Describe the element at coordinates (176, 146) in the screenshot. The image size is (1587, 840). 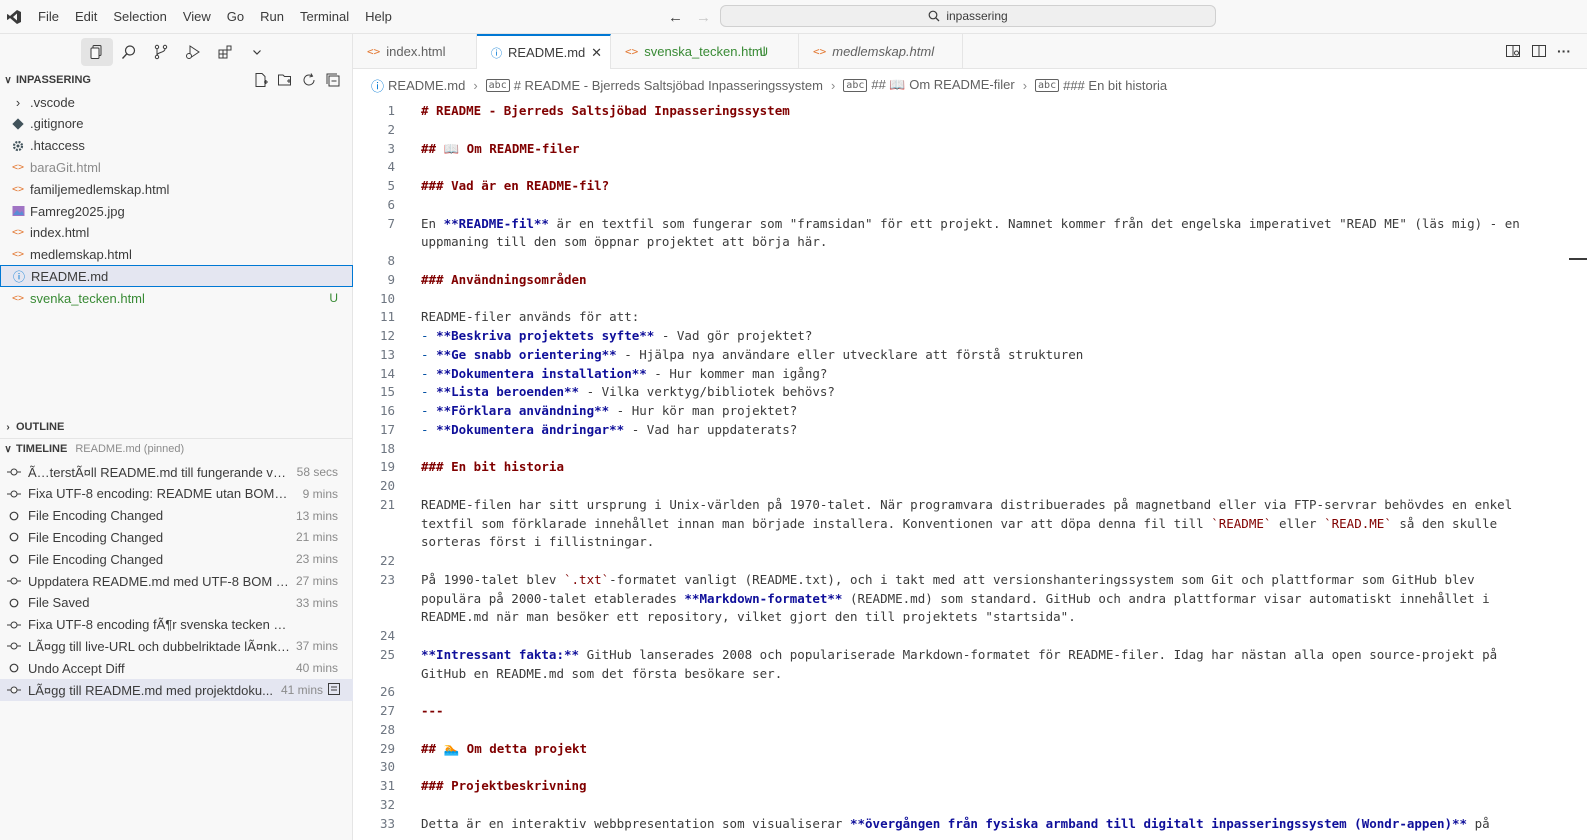
I see `file-item: .htaccess` at that location.